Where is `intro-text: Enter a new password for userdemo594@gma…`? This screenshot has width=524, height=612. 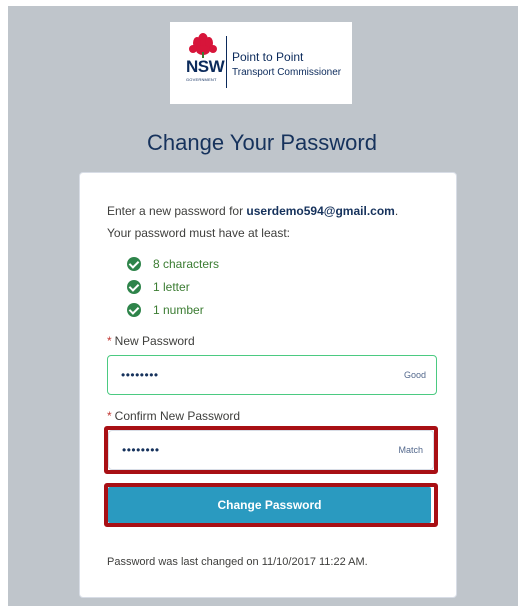
intro-text: Enter a new password for userdemo594@gma… is located at coordinates (252, 211).